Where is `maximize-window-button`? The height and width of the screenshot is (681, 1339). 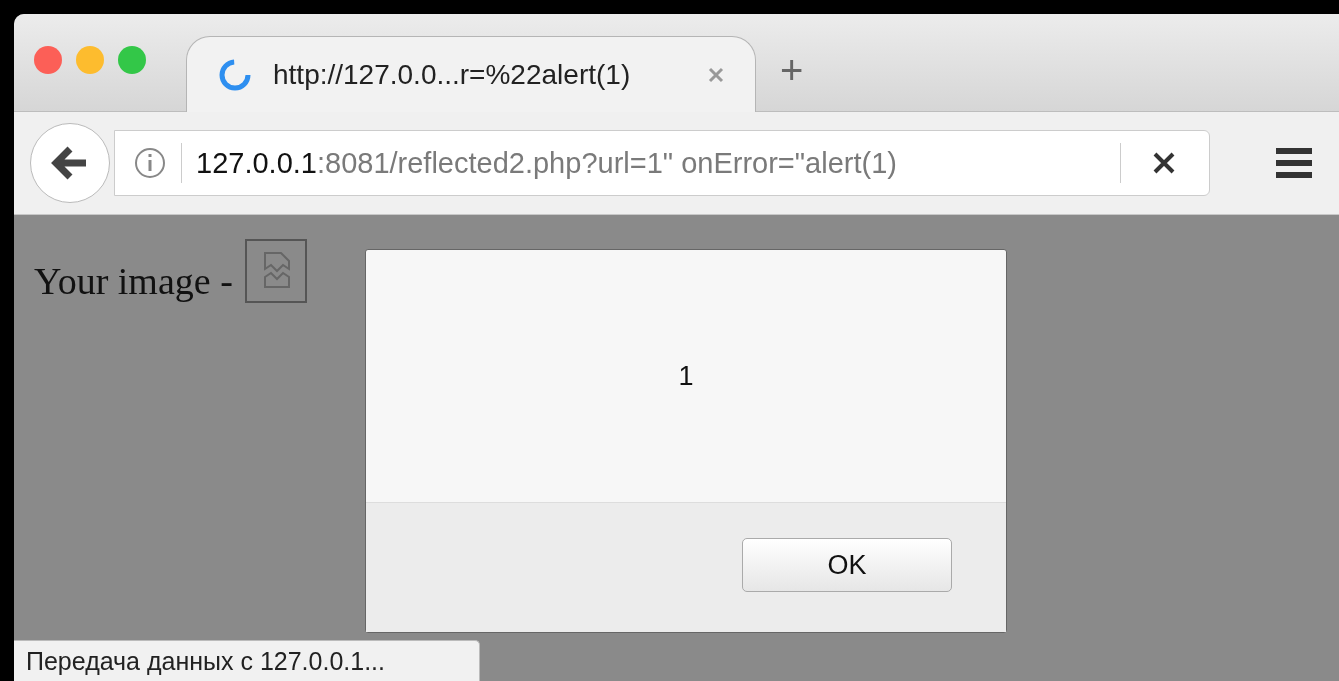 maximize-window-button is located at coordinates (132, 60).